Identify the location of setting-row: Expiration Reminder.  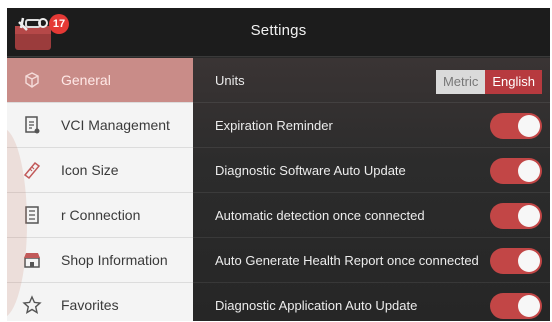
(371, 125).